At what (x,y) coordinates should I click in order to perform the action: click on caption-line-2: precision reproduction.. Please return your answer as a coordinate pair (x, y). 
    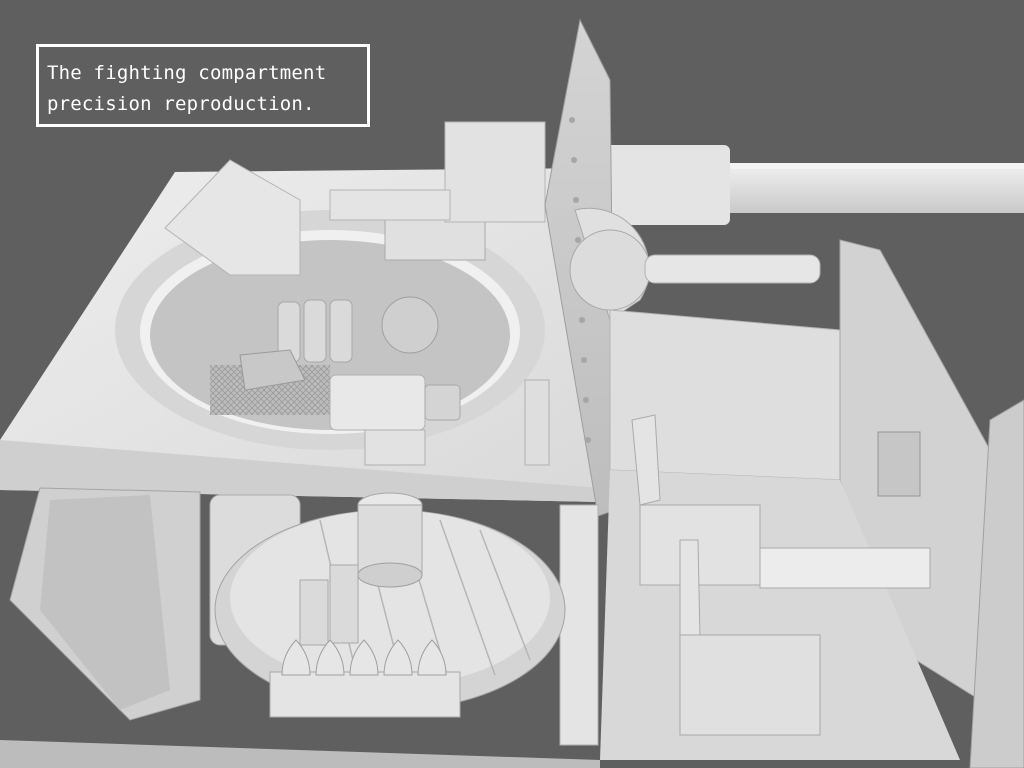
    Looking at the image, I should click on (181, 104).